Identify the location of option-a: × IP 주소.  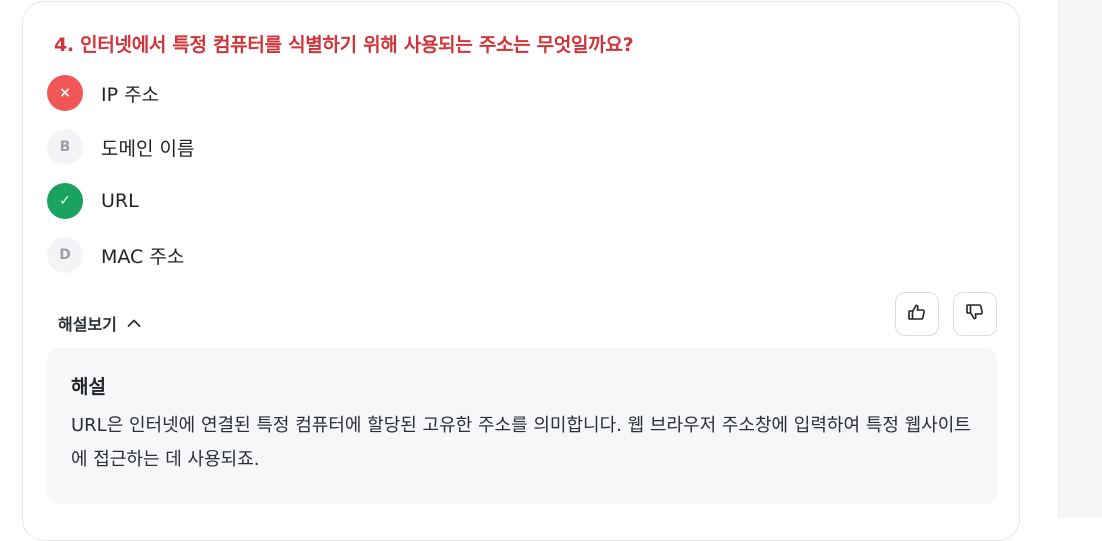
(103, 93).